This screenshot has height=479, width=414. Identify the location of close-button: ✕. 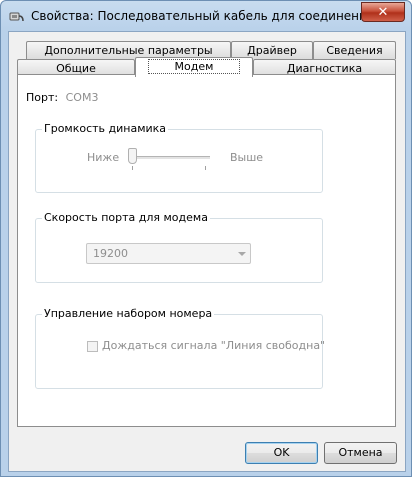
(383, 12).